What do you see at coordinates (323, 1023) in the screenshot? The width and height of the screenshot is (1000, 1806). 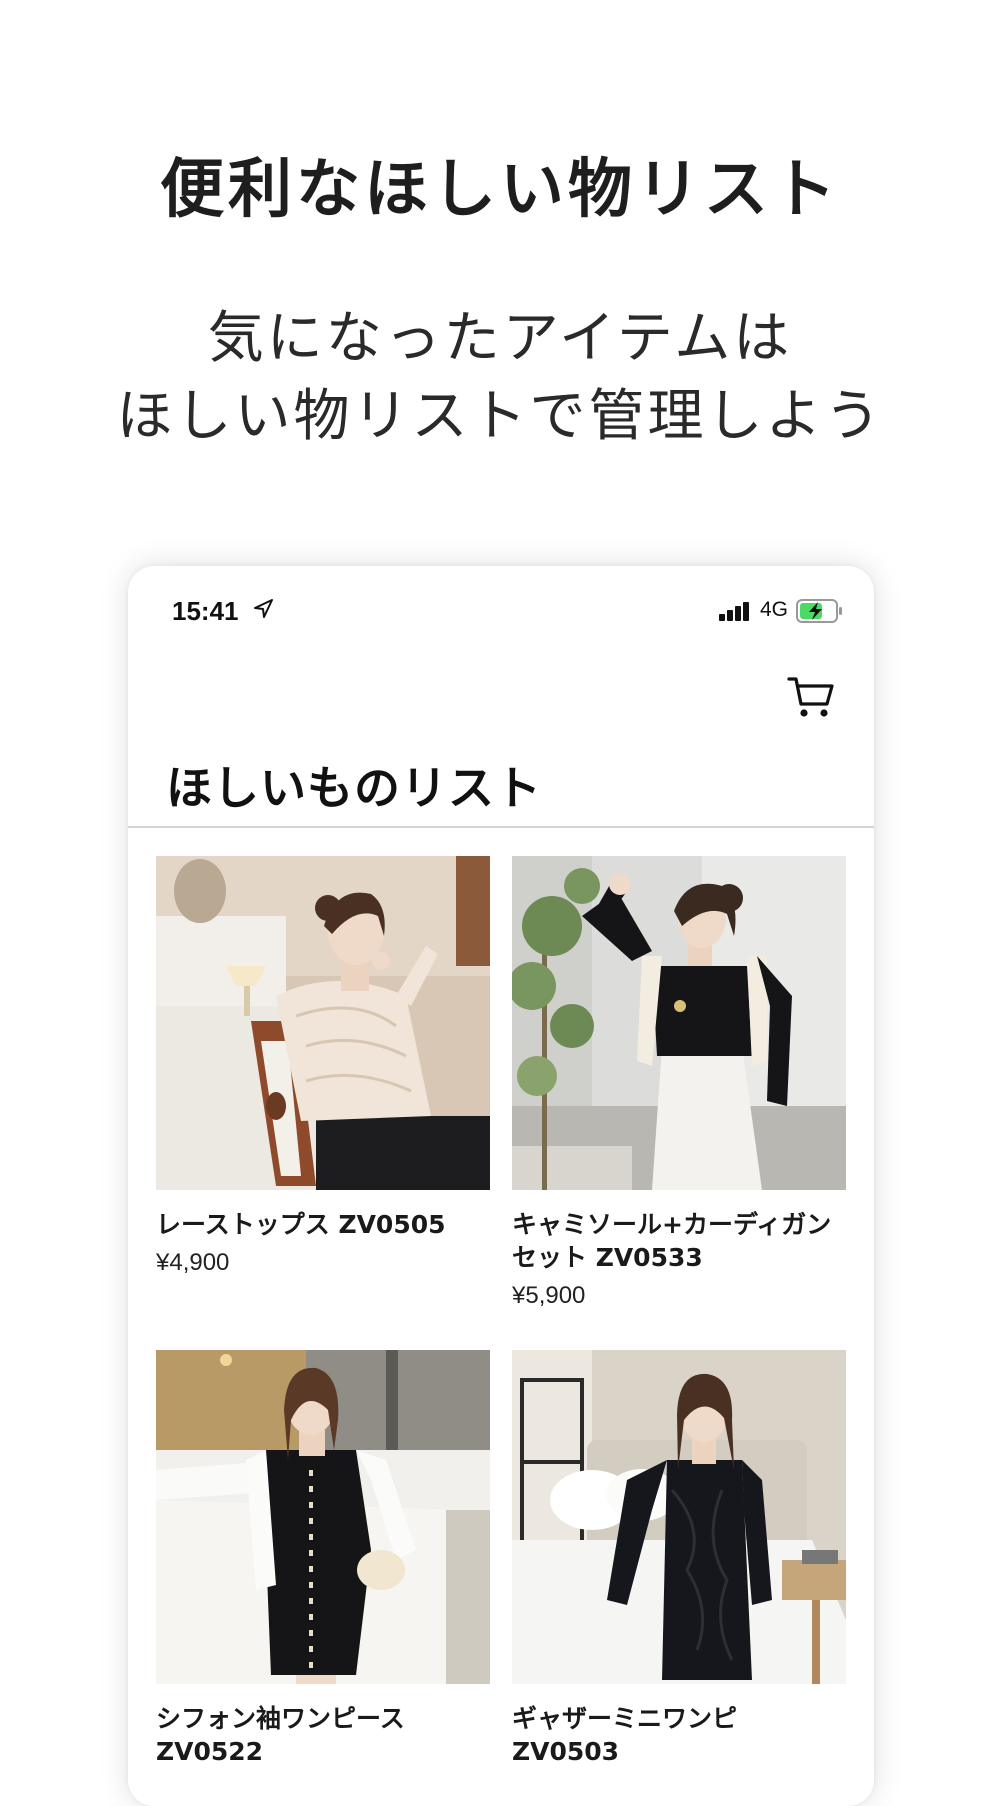 I see `product-image-lace-top` at bounding box center [323, 1023].